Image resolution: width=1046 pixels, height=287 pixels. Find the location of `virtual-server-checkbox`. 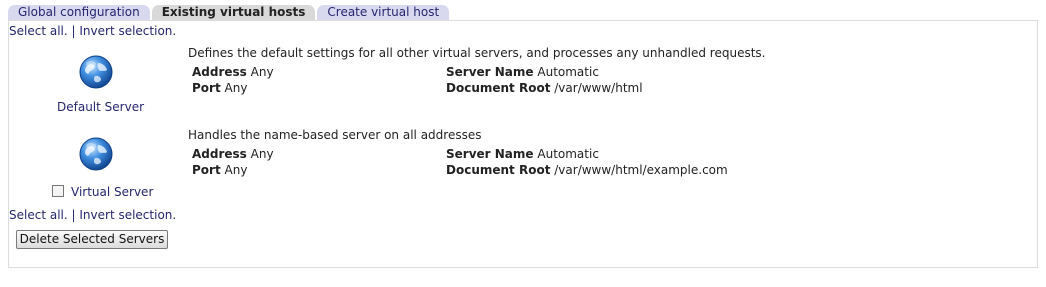

virtual-server-checkbox is located at coordinates (58, 191).